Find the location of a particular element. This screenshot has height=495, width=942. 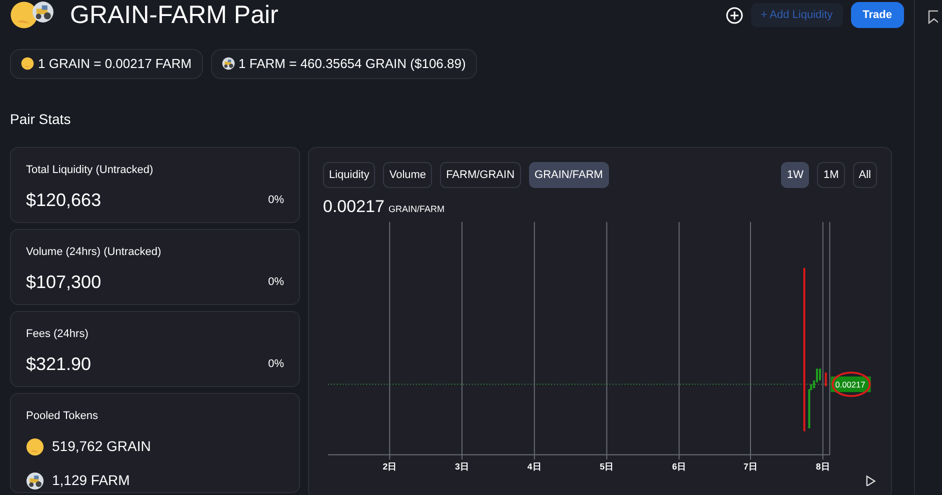

play-icon is located at coordinates (871, 480).